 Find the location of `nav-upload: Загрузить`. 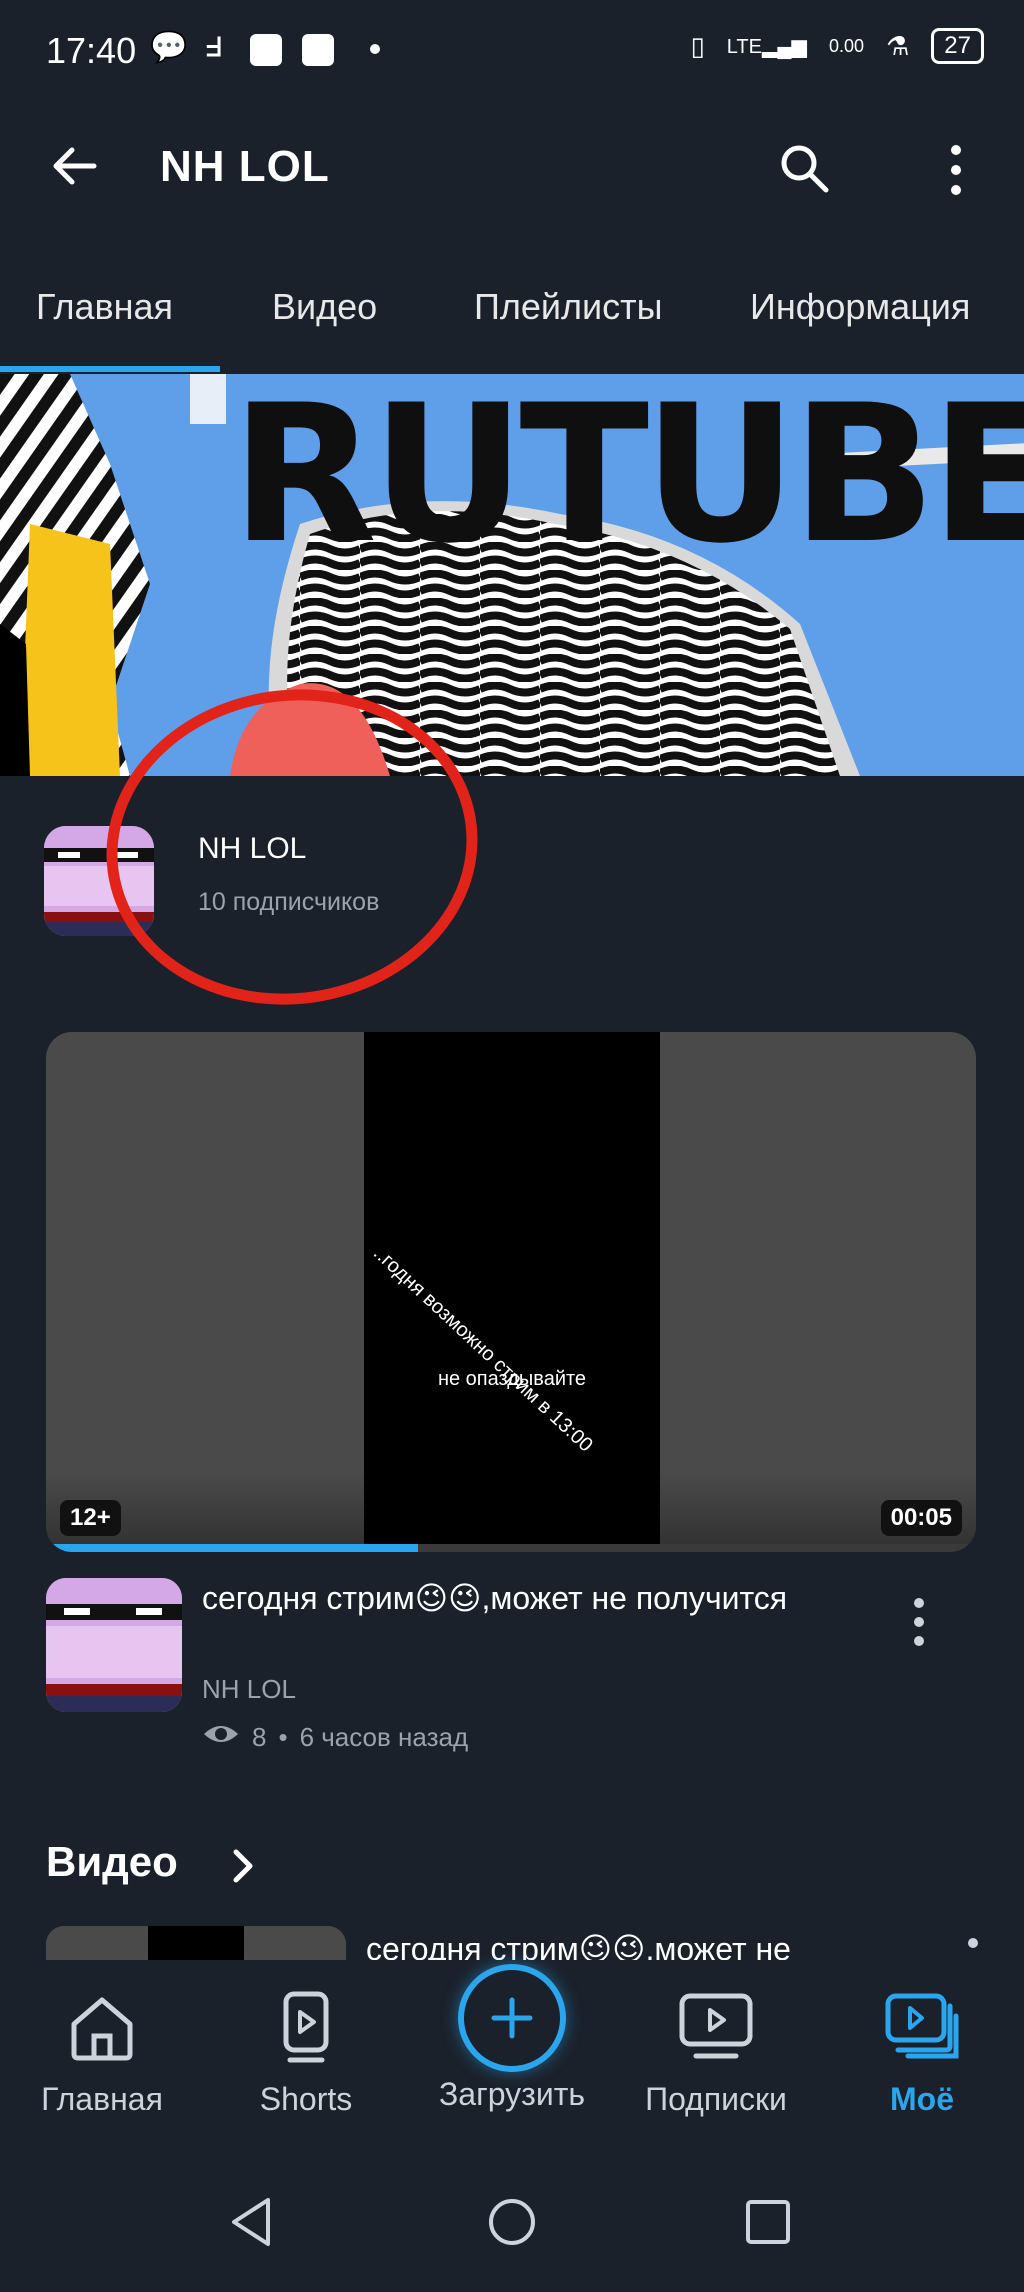

nav-upload: Загрузить is located at coordinates (512, 2036).